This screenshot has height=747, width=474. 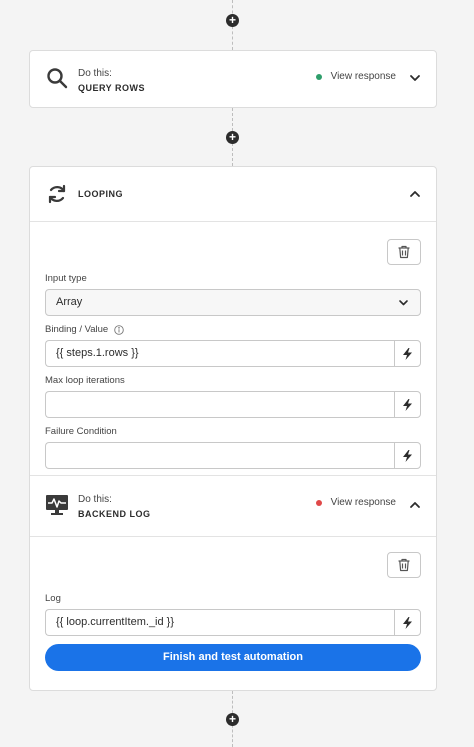 I want to click on add-step-button-middle: +, so click(x=232, y=137).